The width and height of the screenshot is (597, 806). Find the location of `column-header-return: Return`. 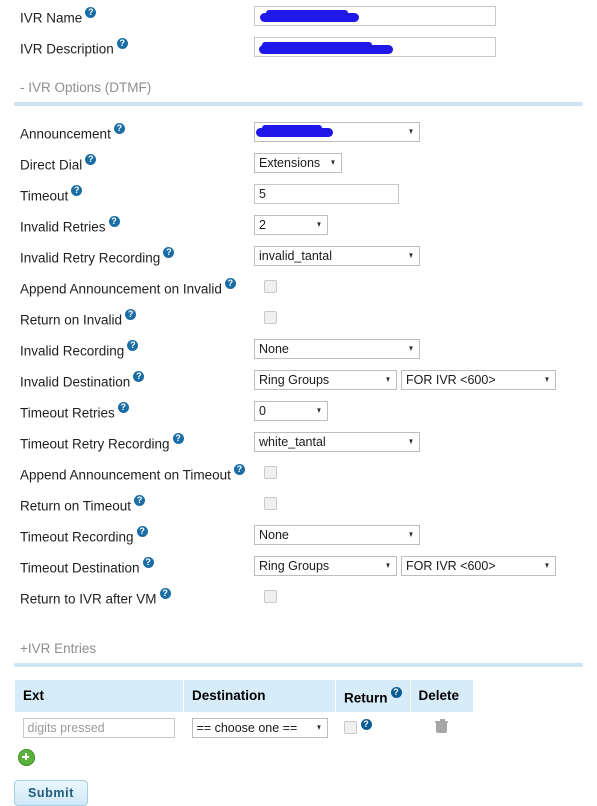

column-header-return: Return is located at coordinates (373, 696).